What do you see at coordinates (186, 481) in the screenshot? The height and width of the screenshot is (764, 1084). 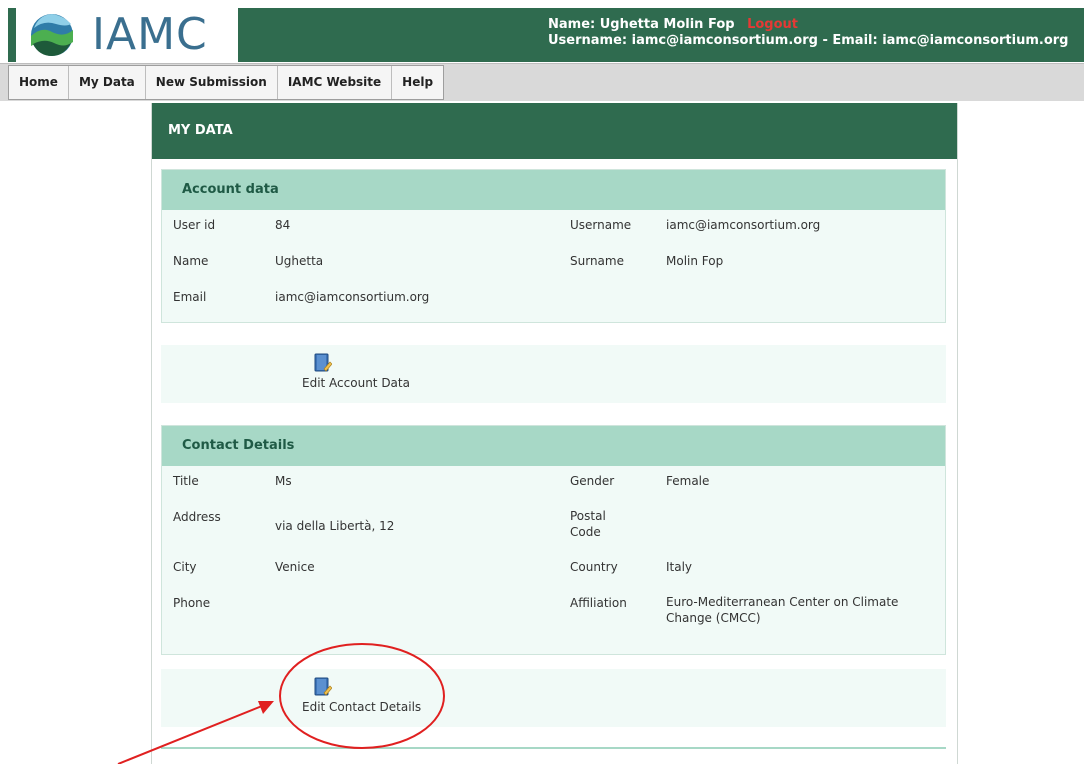 I see `title-label: Title` at bounding box center [186, 481].